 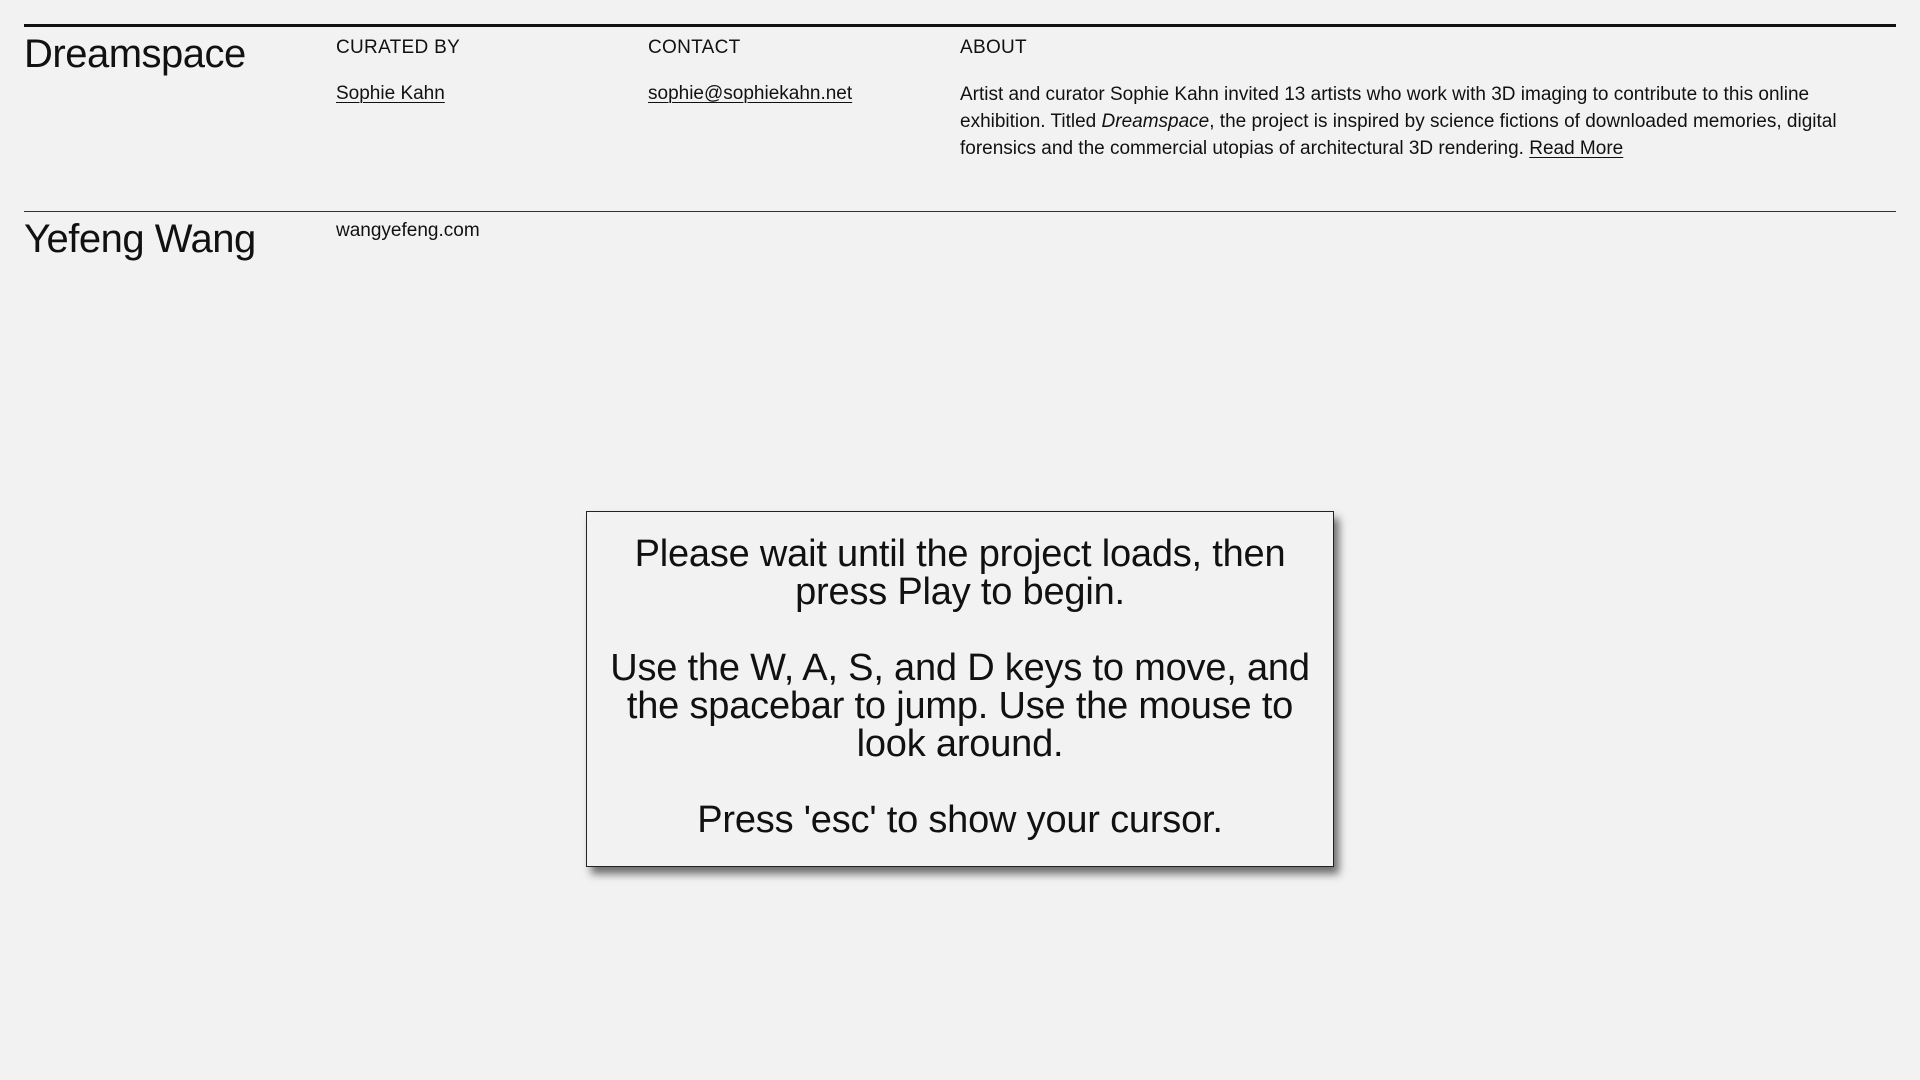 I want to click on artist-website-link: wangyefeng.com, so click(x=408, y=231).